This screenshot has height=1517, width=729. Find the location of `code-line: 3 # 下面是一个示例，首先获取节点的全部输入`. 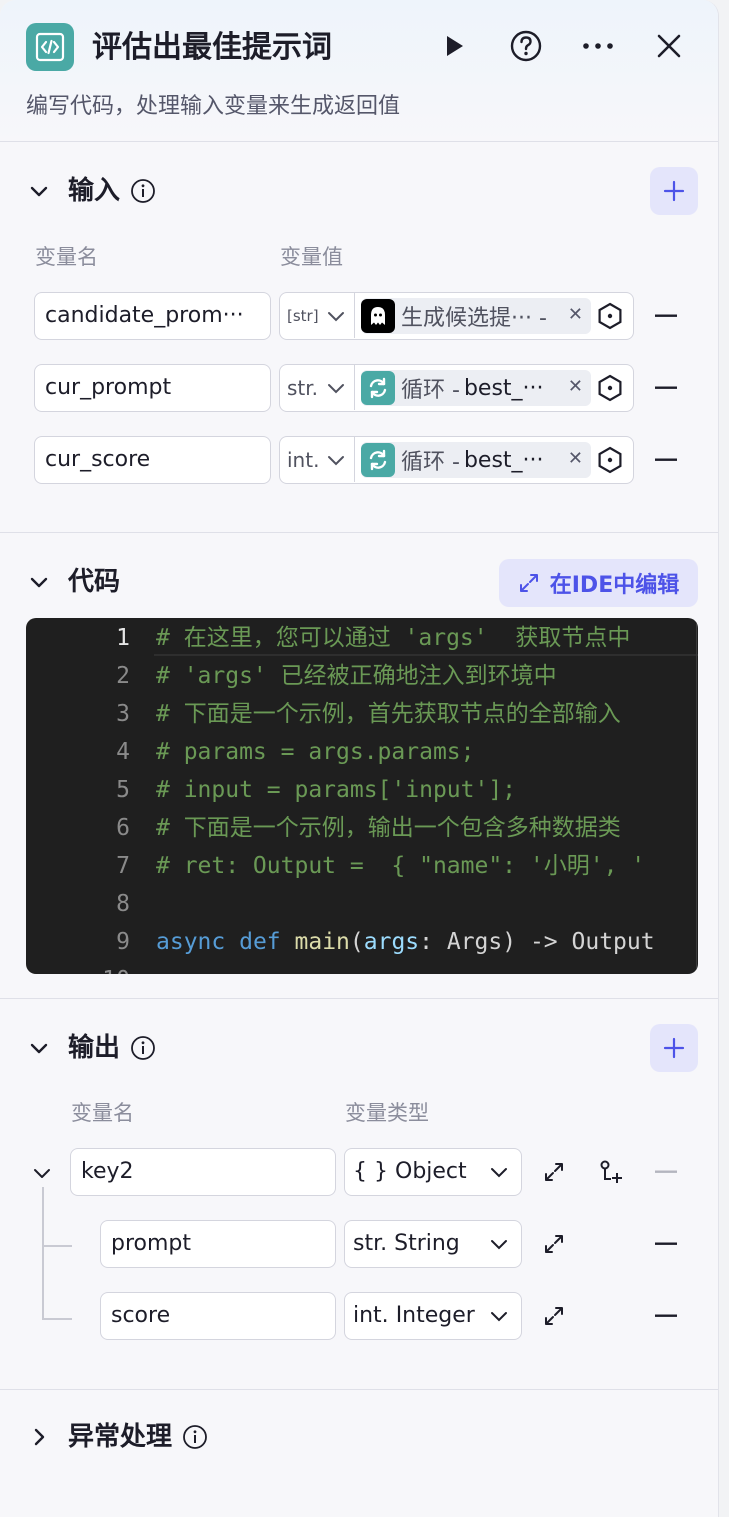

code-line: 3 # 下面是一个示例，首先获取节点的全部输入 is located at coordinates (368, 714).